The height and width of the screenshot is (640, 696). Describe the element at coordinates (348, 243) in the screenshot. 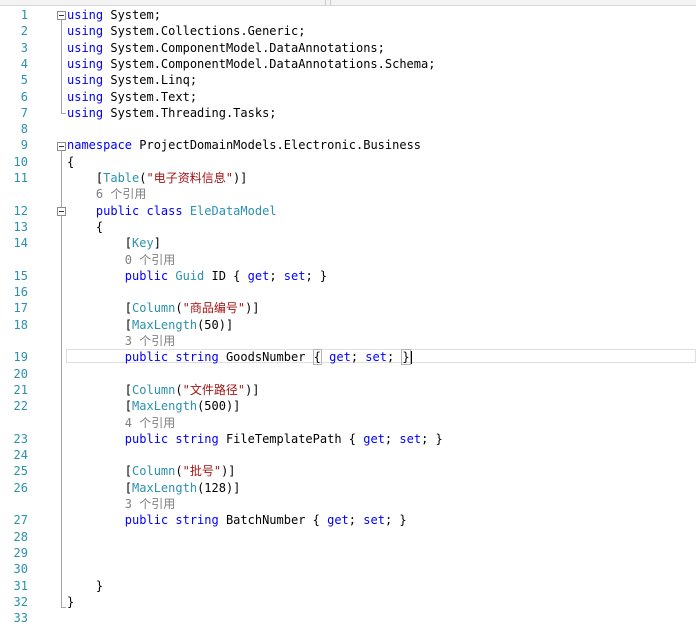

I see `code-line: 14 [Key]` at that location.